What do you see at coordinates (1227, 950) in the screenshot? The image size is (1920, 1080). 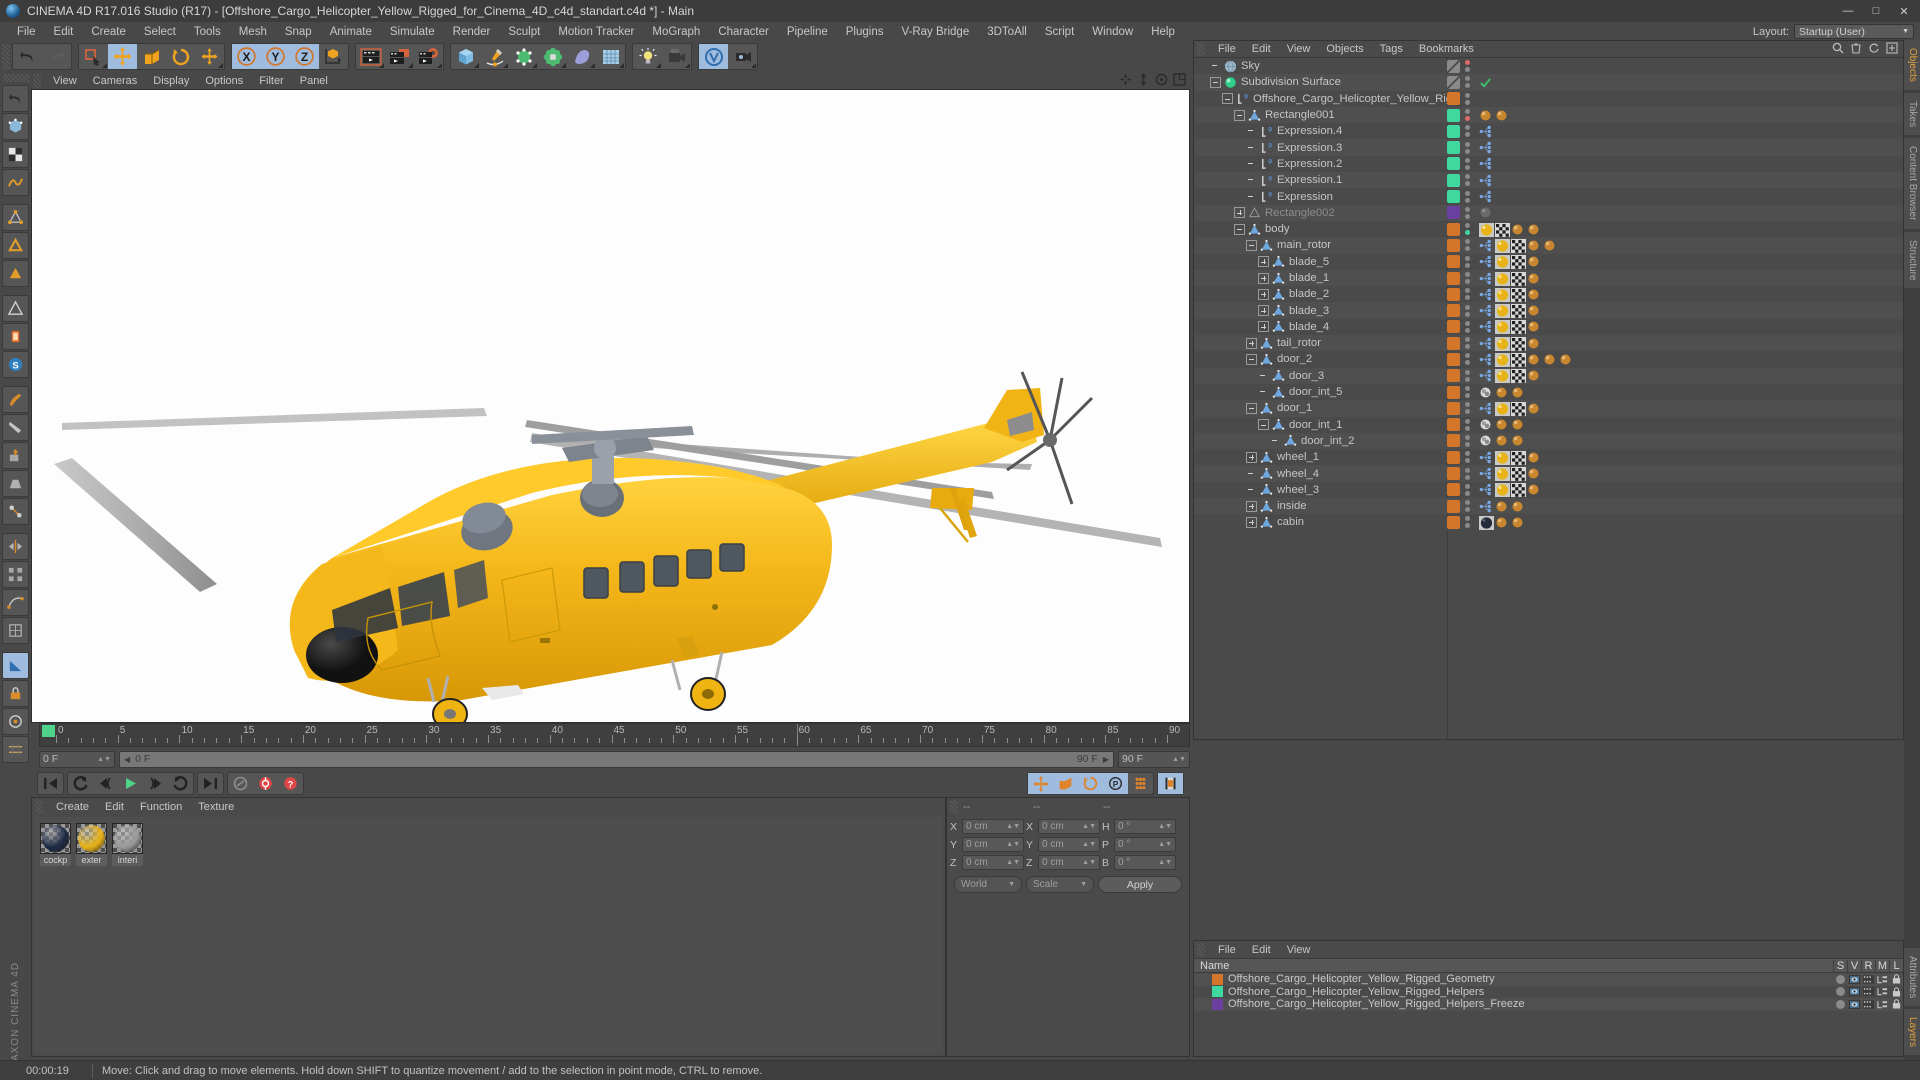 I see `layer-menu-file: File` at bounding box center [1227, 950].